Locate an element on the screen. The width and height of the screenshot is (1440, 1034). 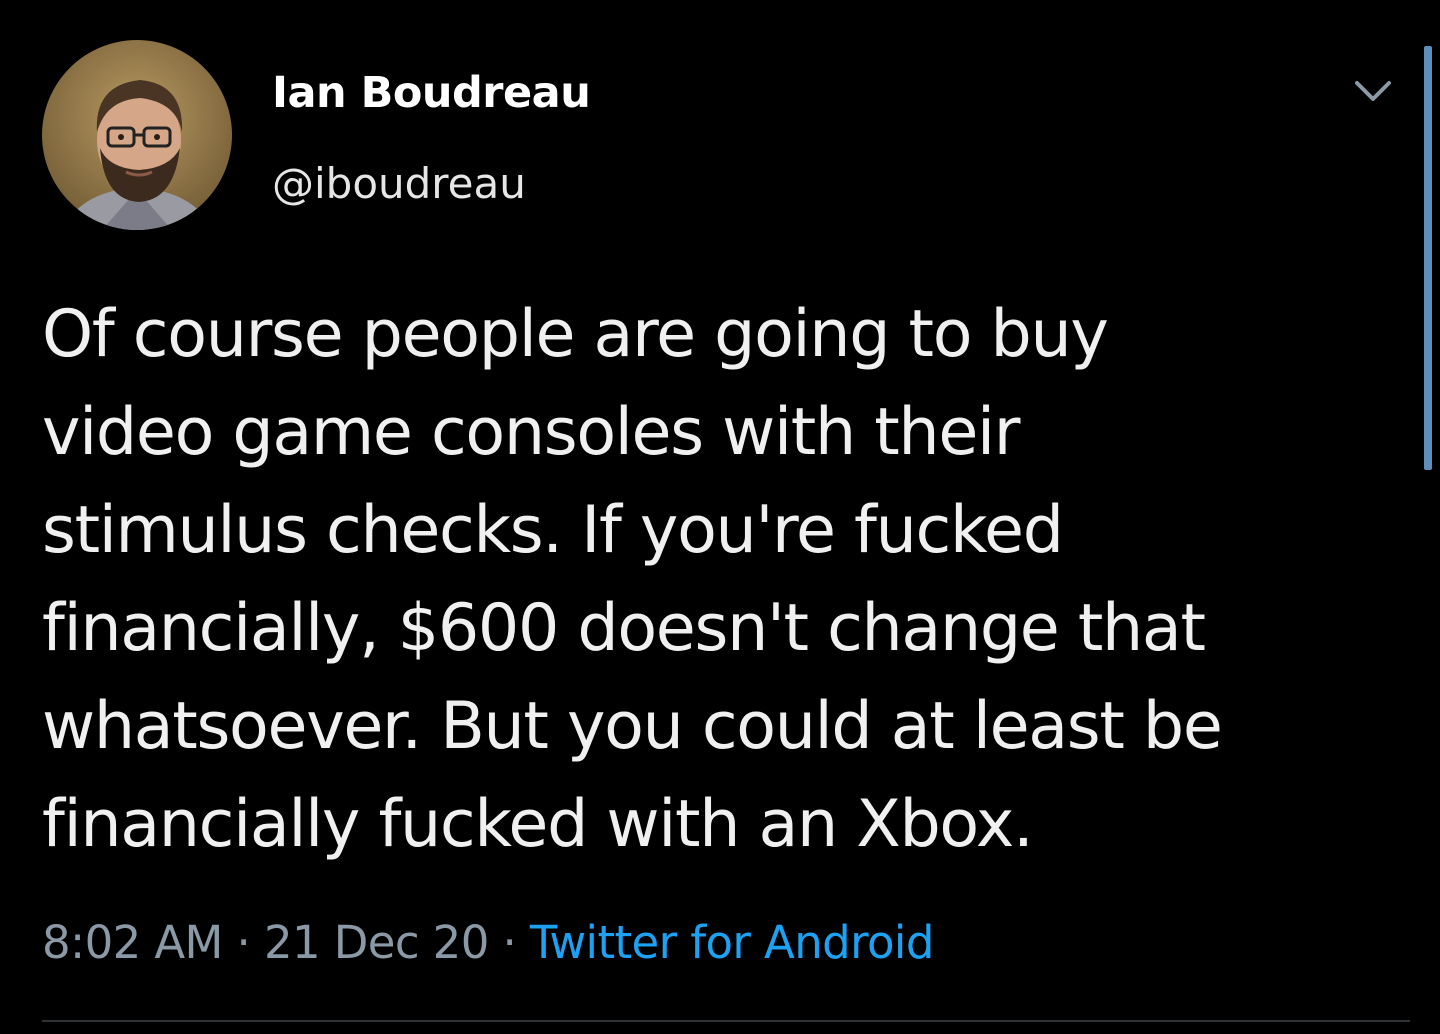
tweet-source-link: Twitter for Android is located at coordinates (732, 942).